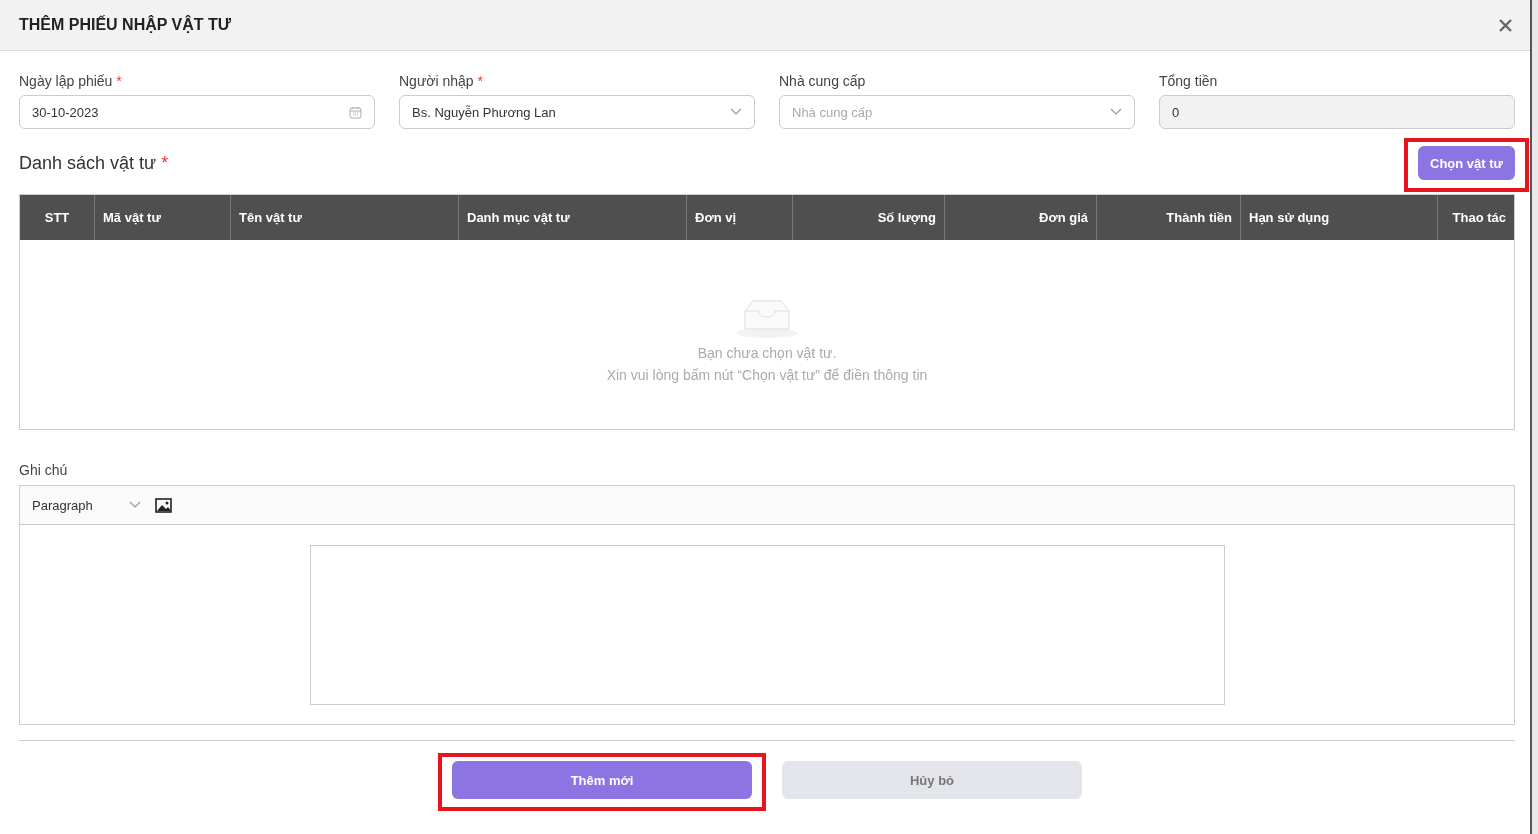 The width and height of the screenshot is (1538, 834). What do you see at coordinates (932, 780) in the screenshot?
I see `cancel-button: Hủy bỏ` at bounding box center [932, 780].